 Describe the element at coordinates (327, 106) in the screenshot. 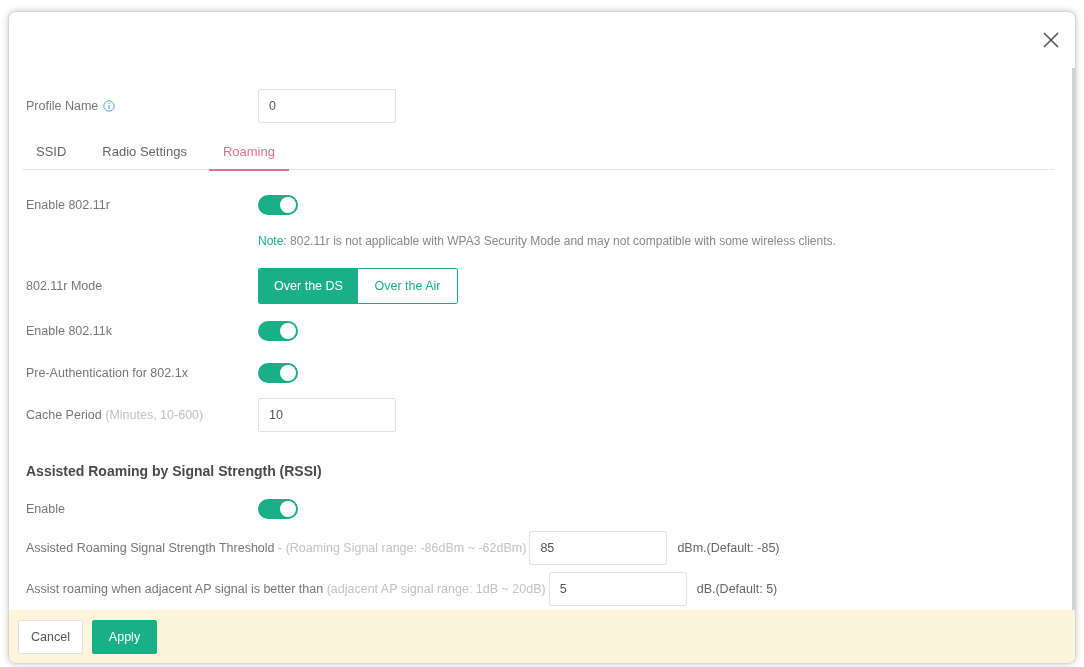

I see `text-input: 0` at that location.